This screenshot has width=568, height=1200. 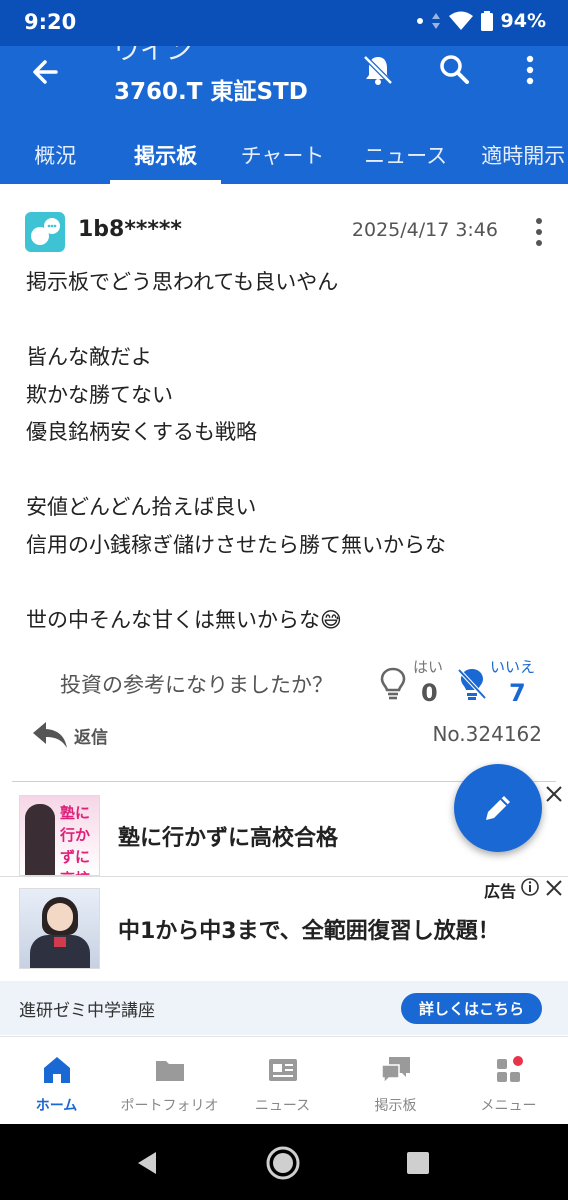 What do you see at coordinates (395, 1106) in the screenshot?
I see `nav-board-label: 掲示板` at bounding box center [395, 1106].